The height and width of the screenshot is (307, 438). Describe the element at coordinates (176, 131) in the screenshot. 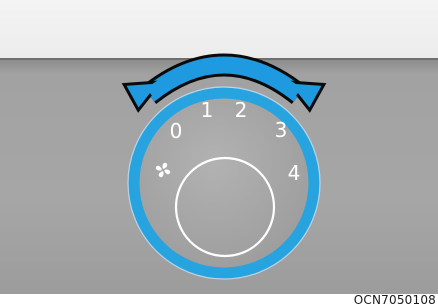

I see `position-label-0: 0` at that location.